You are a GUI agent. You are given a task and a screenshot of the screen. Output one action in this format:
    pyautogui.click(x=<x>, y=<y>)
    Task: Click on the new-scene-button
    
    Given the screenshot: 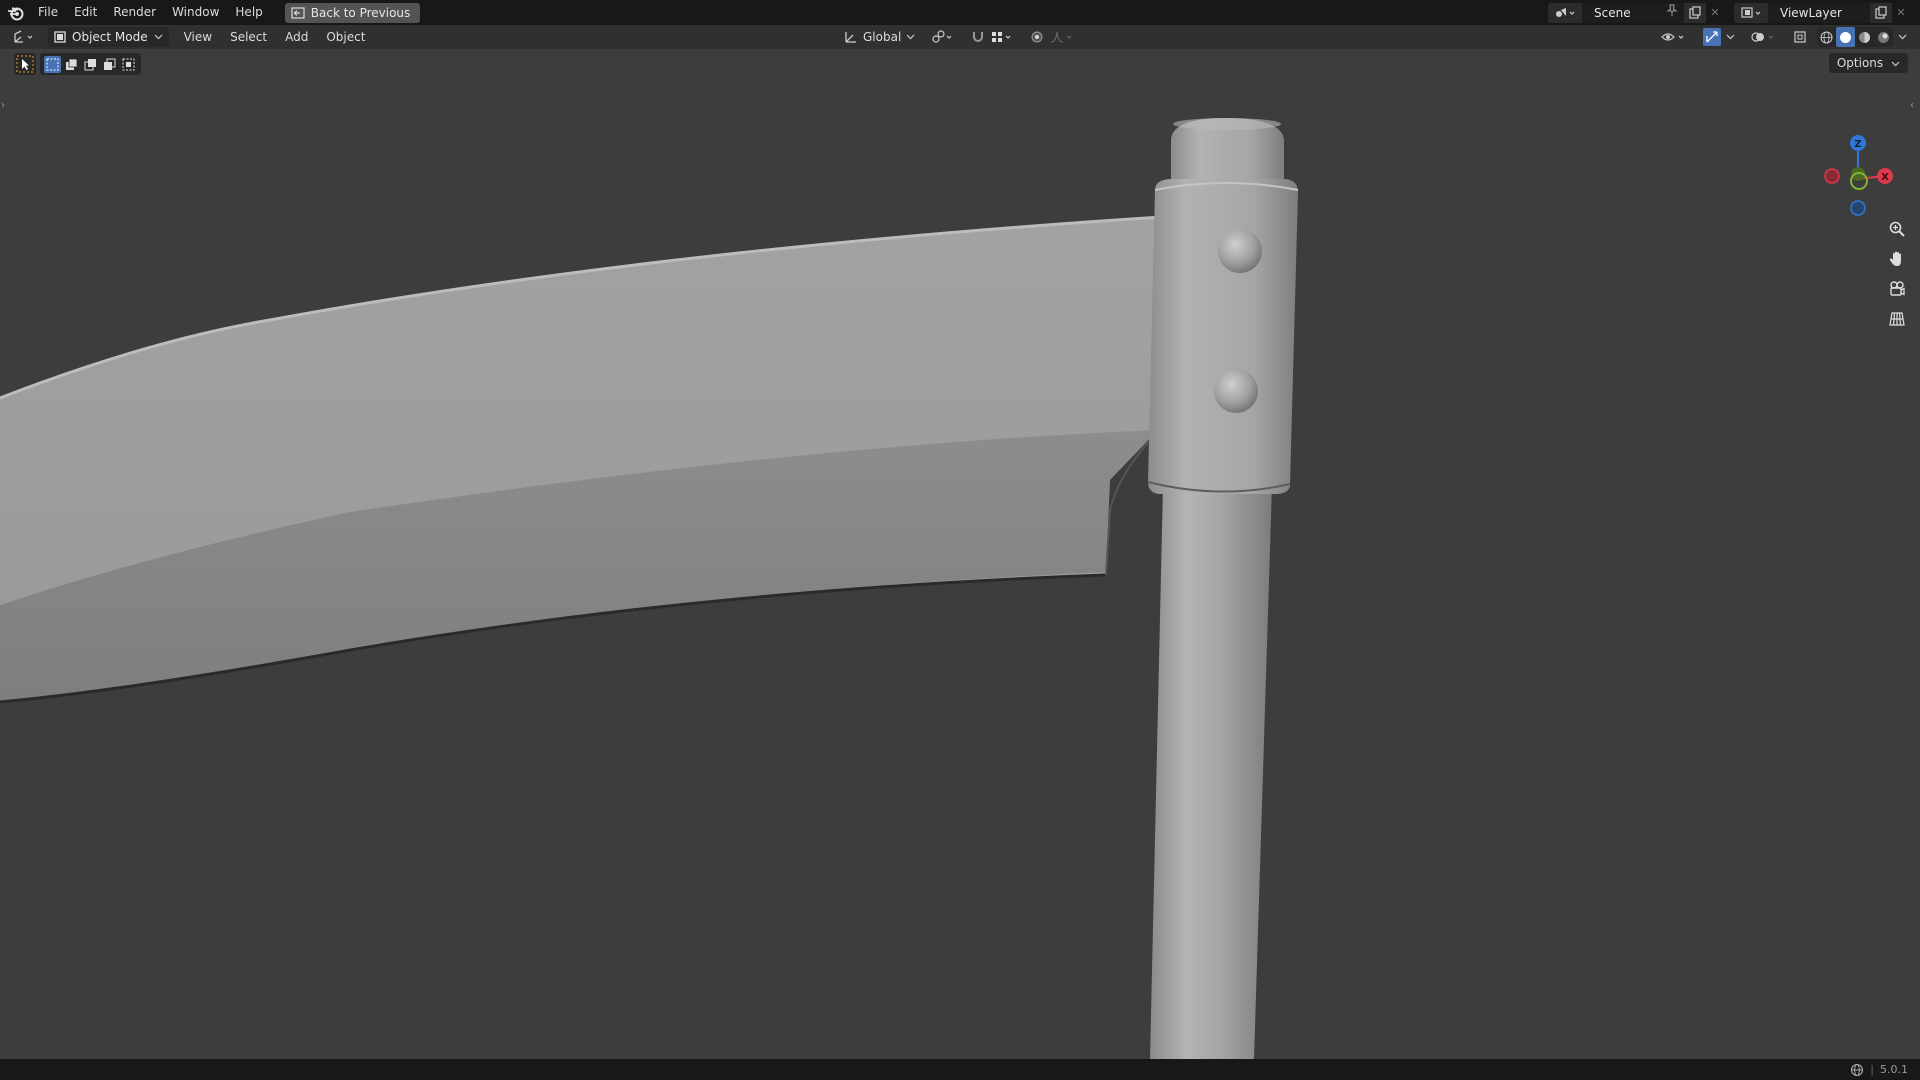 What is the action you would take?
    pyautogui.click(x=1695, y=12)
    